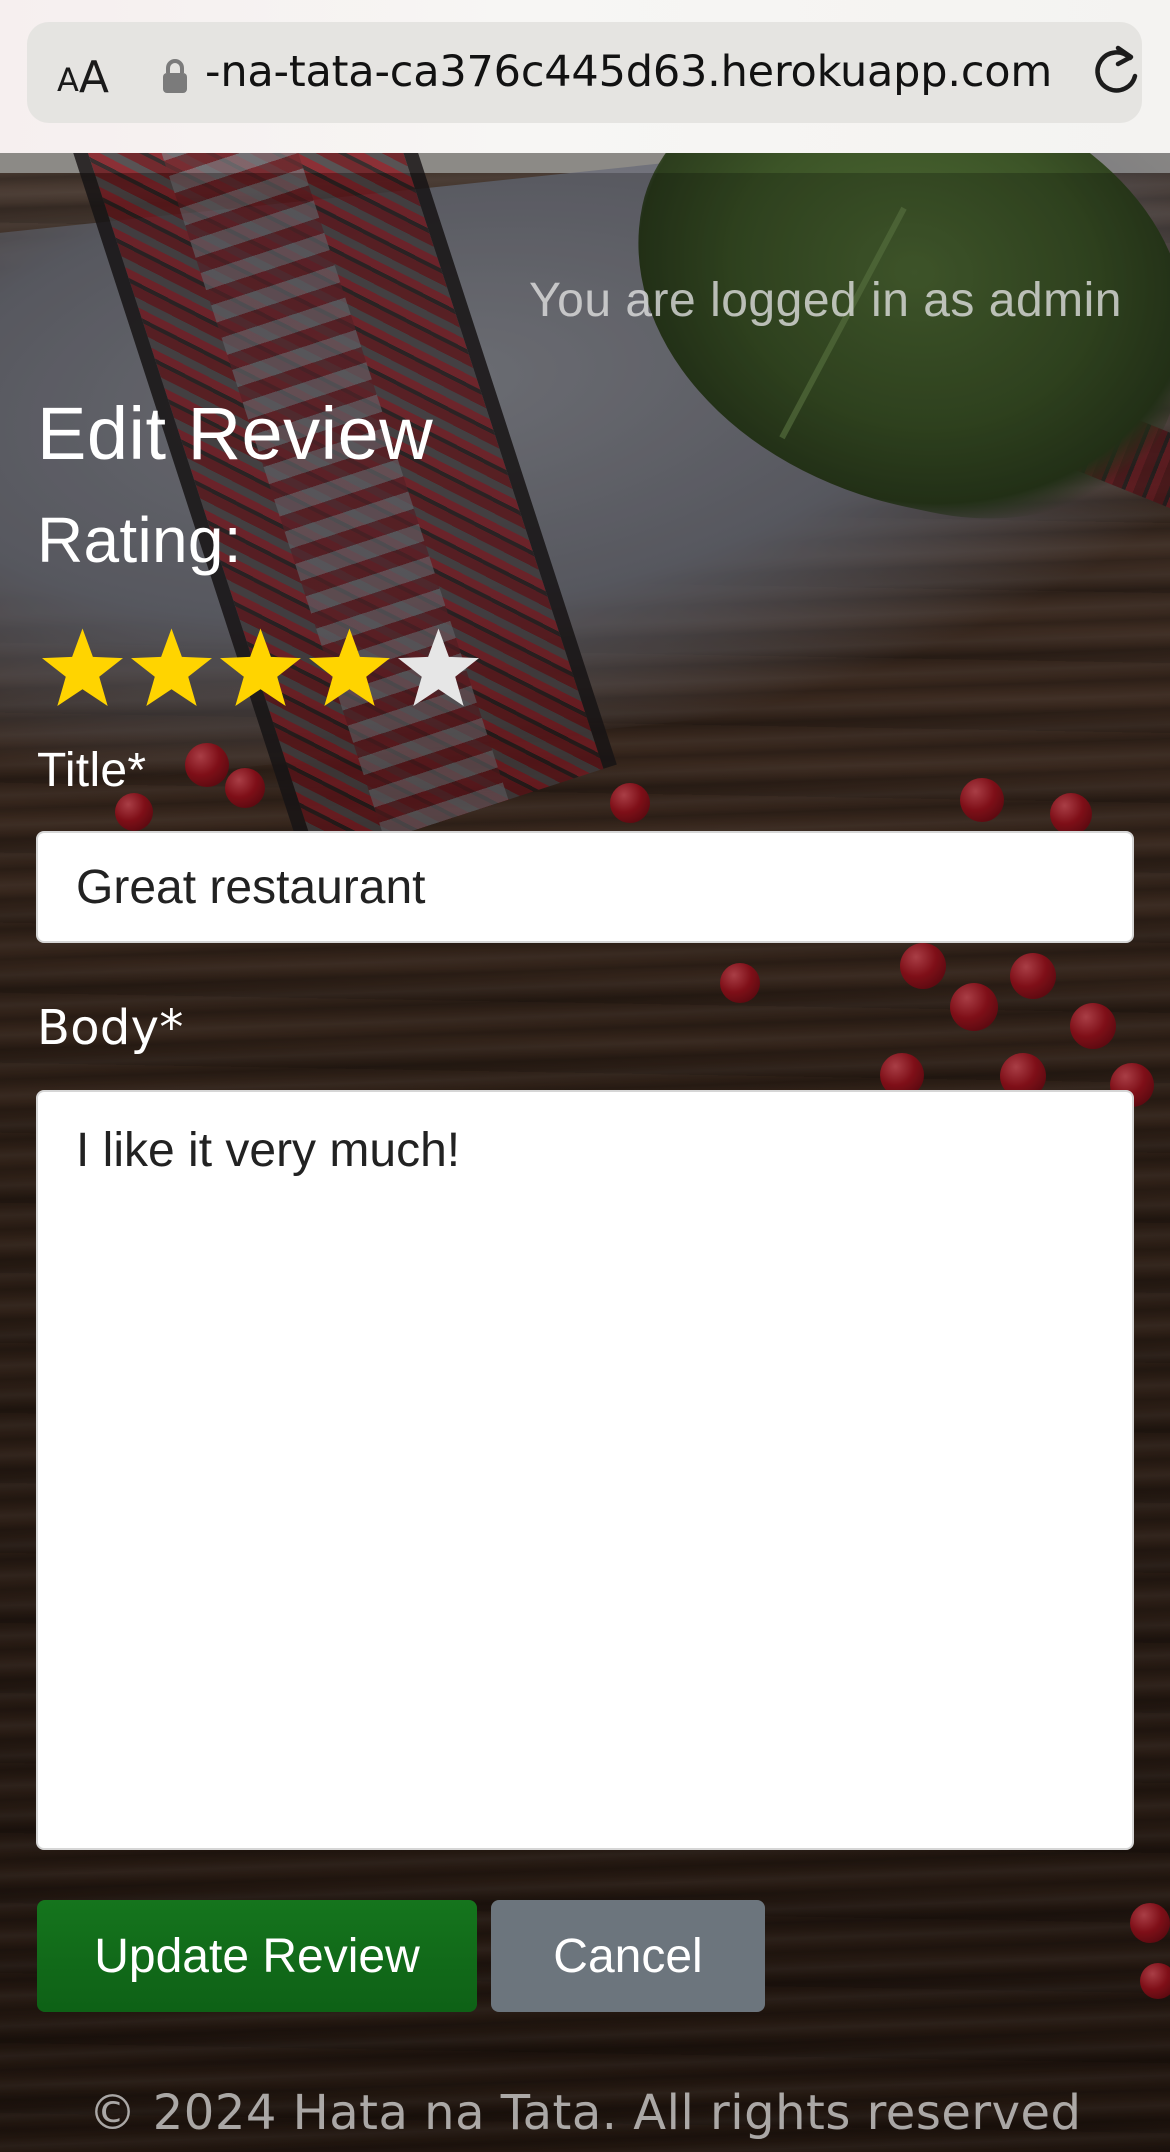  Describe the element at coordinates (110, 1028) in the screenshot. I see `body-label: Body*` at that location.